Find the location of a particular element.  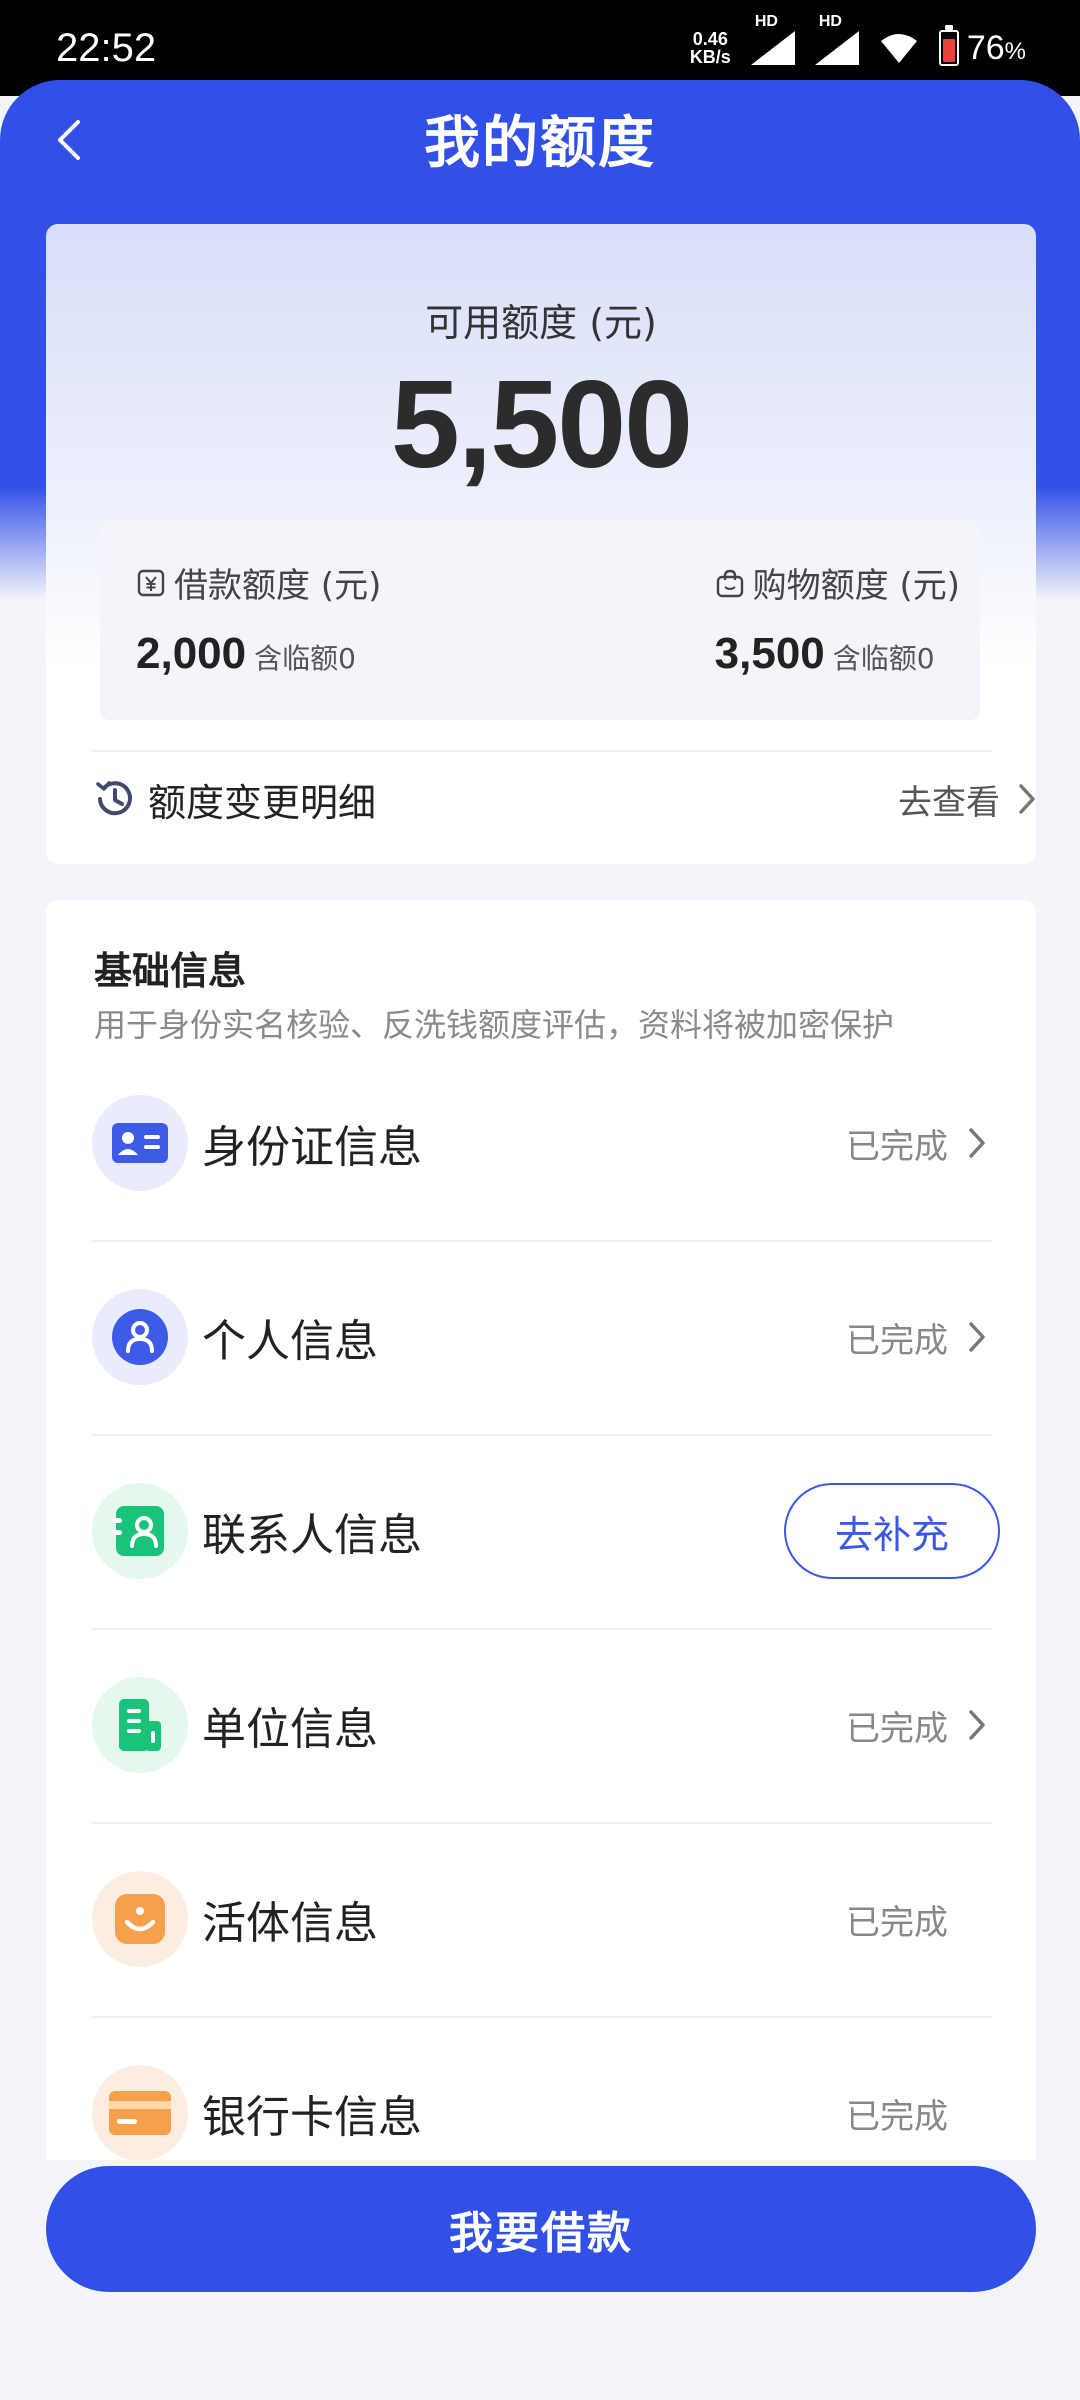

battery-icon is located at coordinates (948, 45).